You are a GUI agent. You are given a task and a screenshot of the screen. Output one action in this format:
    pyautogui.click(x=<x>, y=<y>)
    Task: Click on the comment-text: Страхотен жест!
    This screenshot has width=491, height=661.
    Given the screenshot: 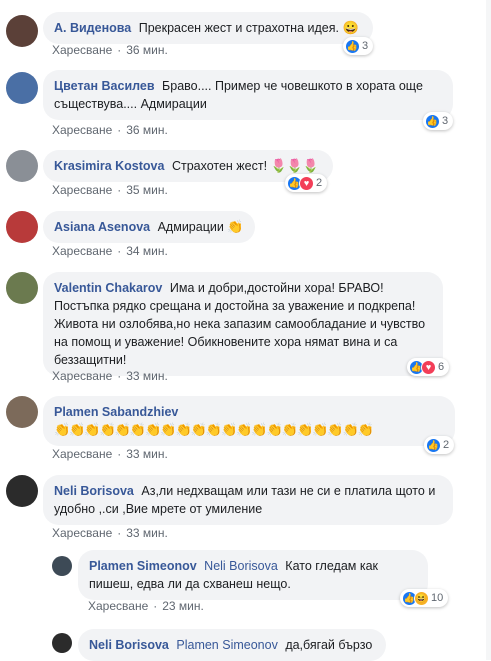 What is the action you would take?
    pyautogui.click(x=219, y=166)
    